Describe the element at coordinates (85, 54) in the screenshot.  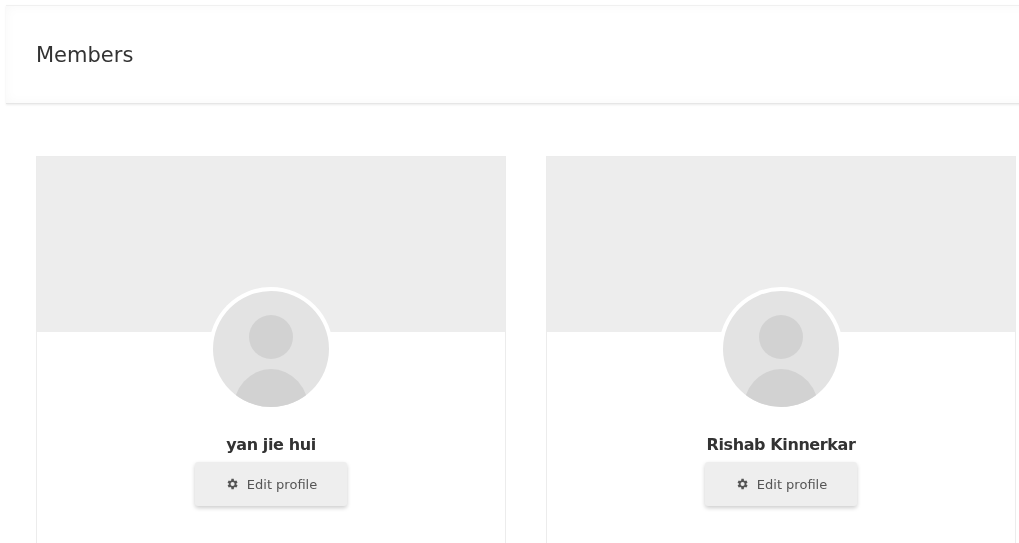
I see `page-title: Members` at that location.